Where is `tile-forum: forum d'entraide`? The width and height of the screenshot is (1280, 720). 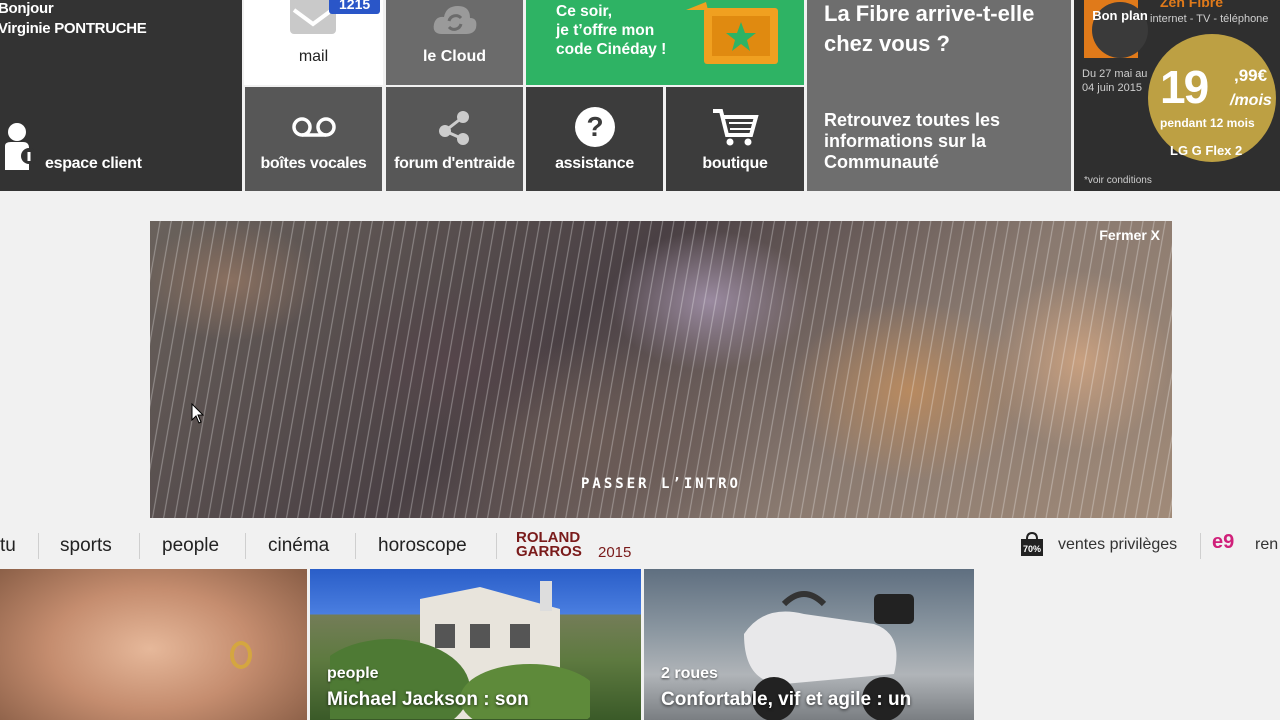 tile-forum: forum d'entraide is located at coordinates (454, 139).